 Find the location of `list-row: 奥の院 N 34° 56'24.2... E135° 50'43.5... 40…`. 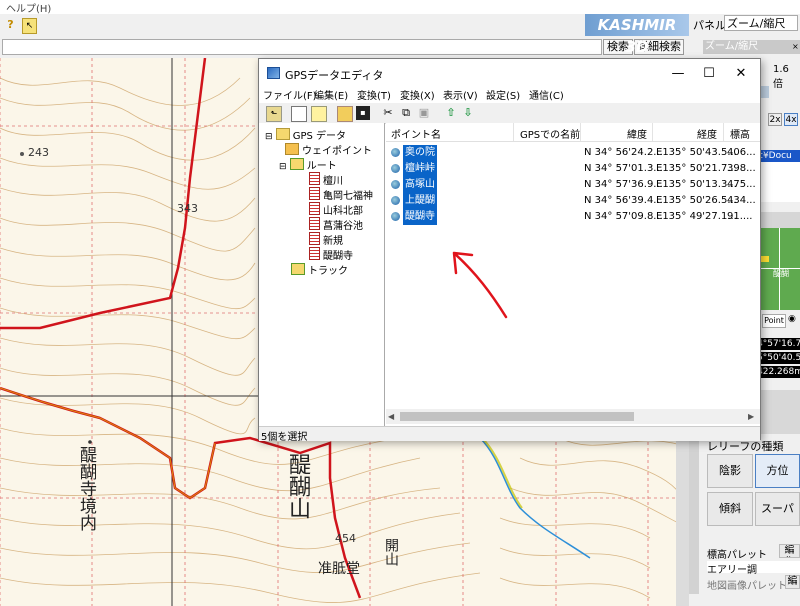

list-row: 奥の院 N 34° 56'24.2... E135° 50'43.5... 40… is located at coordinates (573, 153).